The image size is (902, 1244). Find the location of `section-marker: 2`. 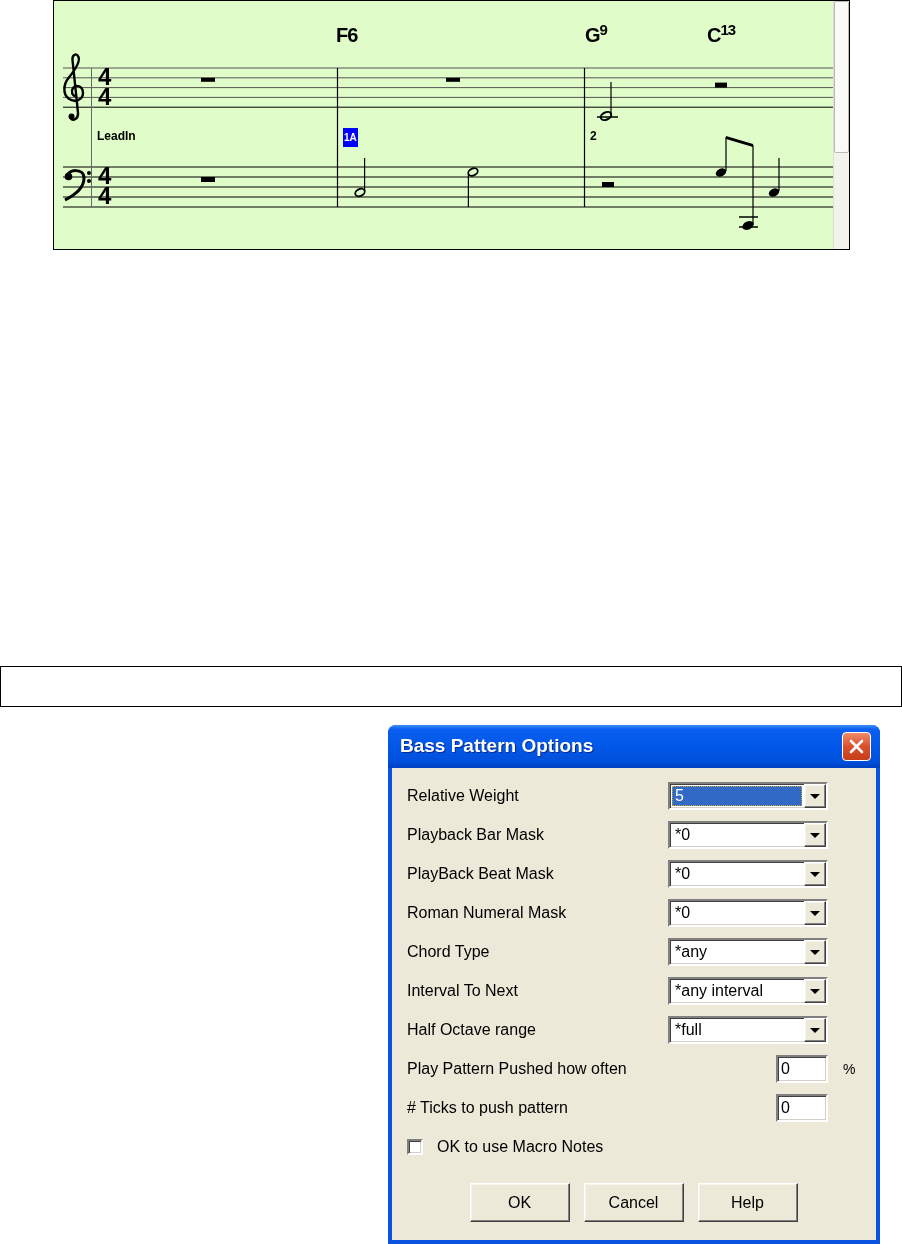

section-marker: 2 is located at coordinates (593, 136).